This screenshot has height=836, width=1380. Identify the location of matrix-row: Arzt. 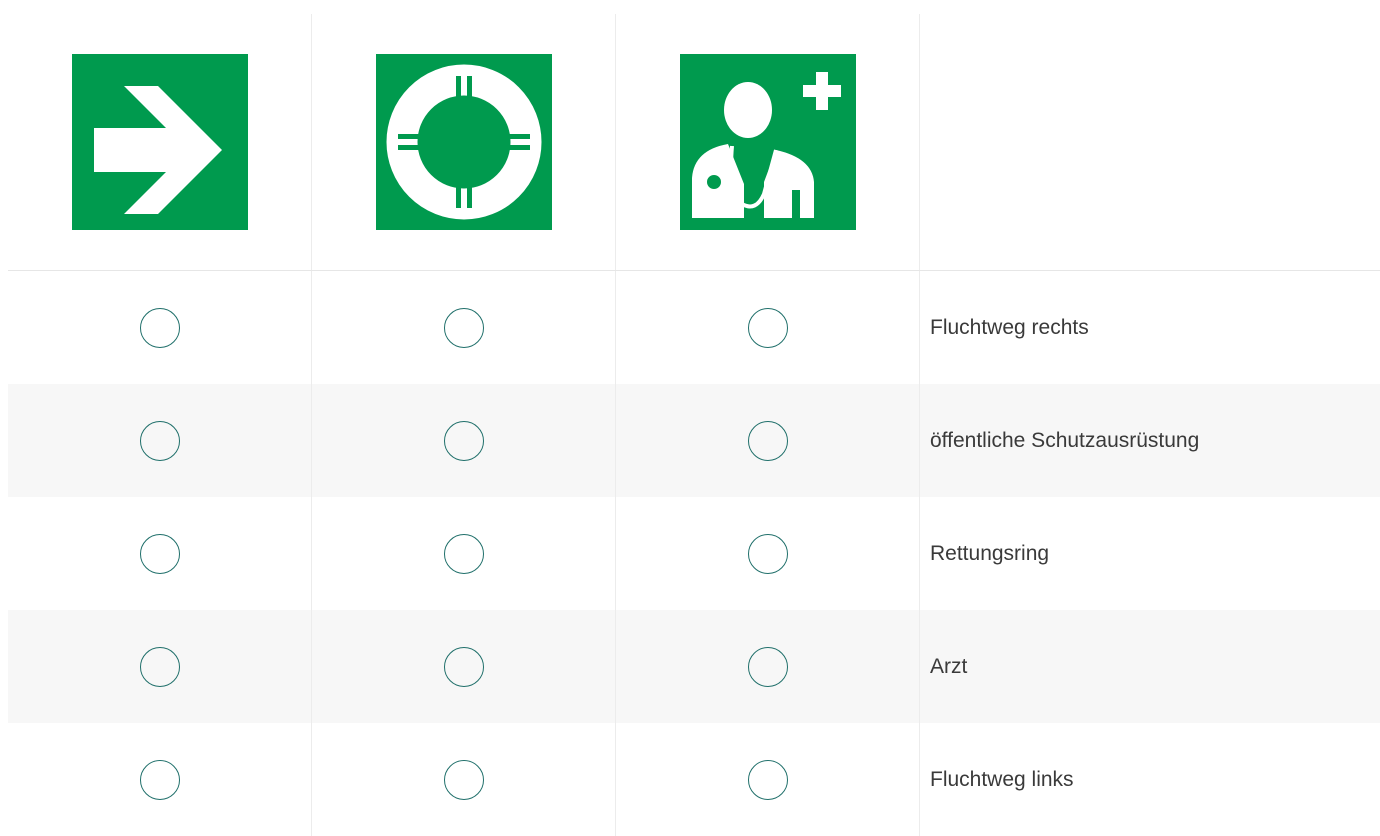
(694, 666).